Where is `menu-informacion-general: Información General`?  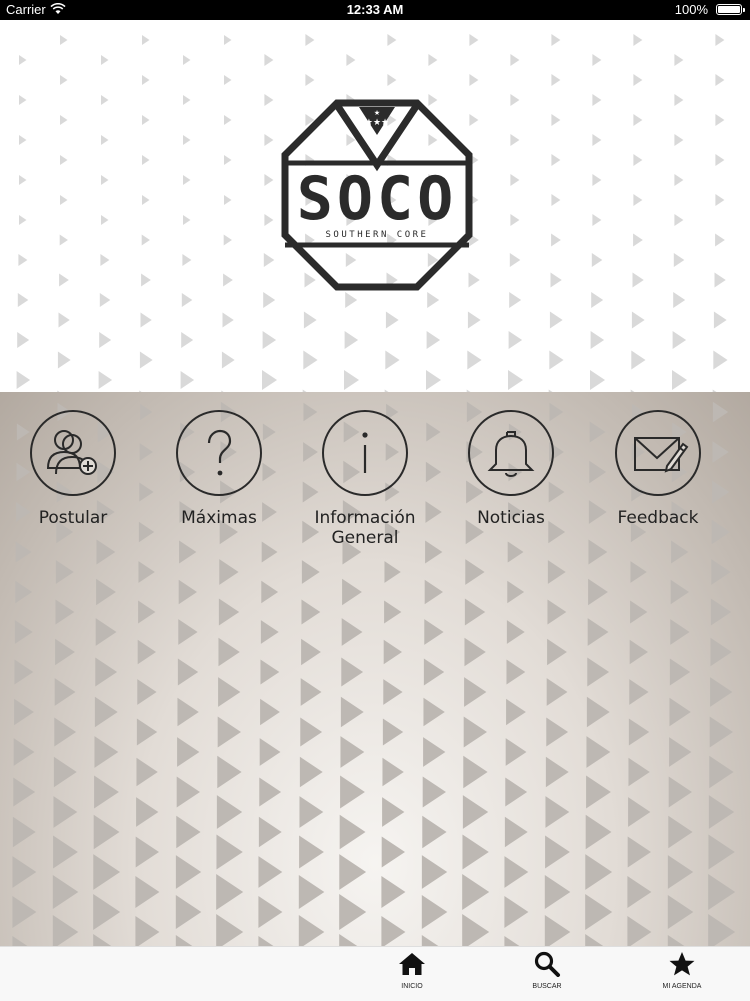
menu-informacion-general: Información General is located at coordinates (365, 479).